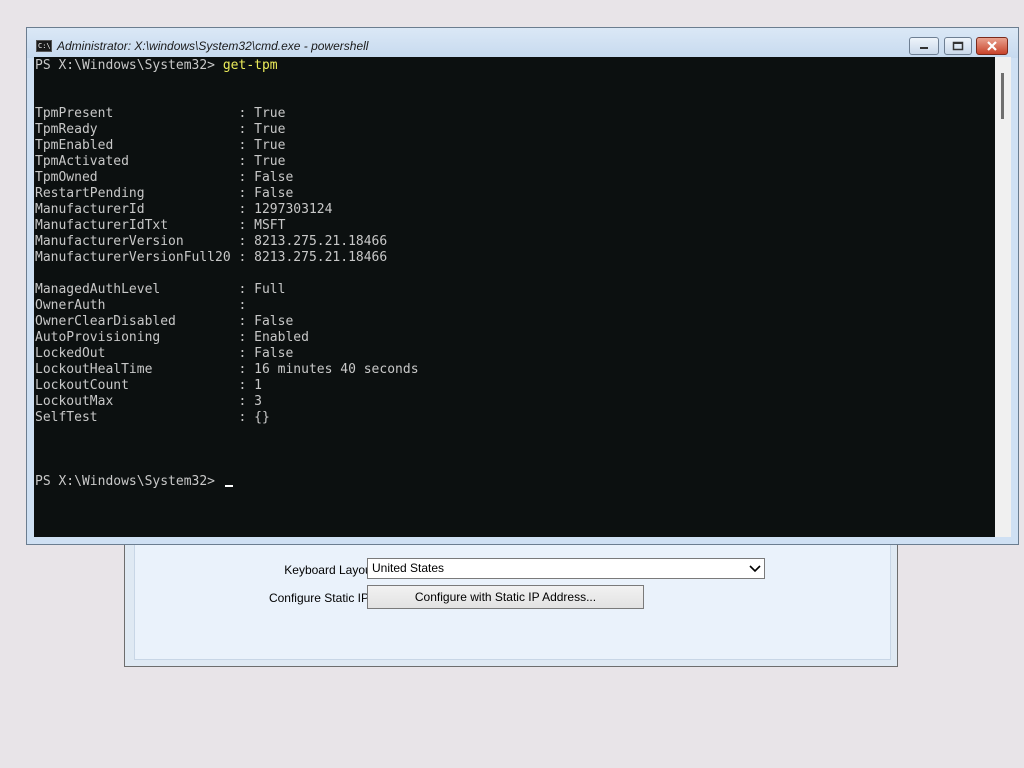 This screenshot has width=1024, height=768. I want to click on property-name: TpmOwned, so click(137, 177).